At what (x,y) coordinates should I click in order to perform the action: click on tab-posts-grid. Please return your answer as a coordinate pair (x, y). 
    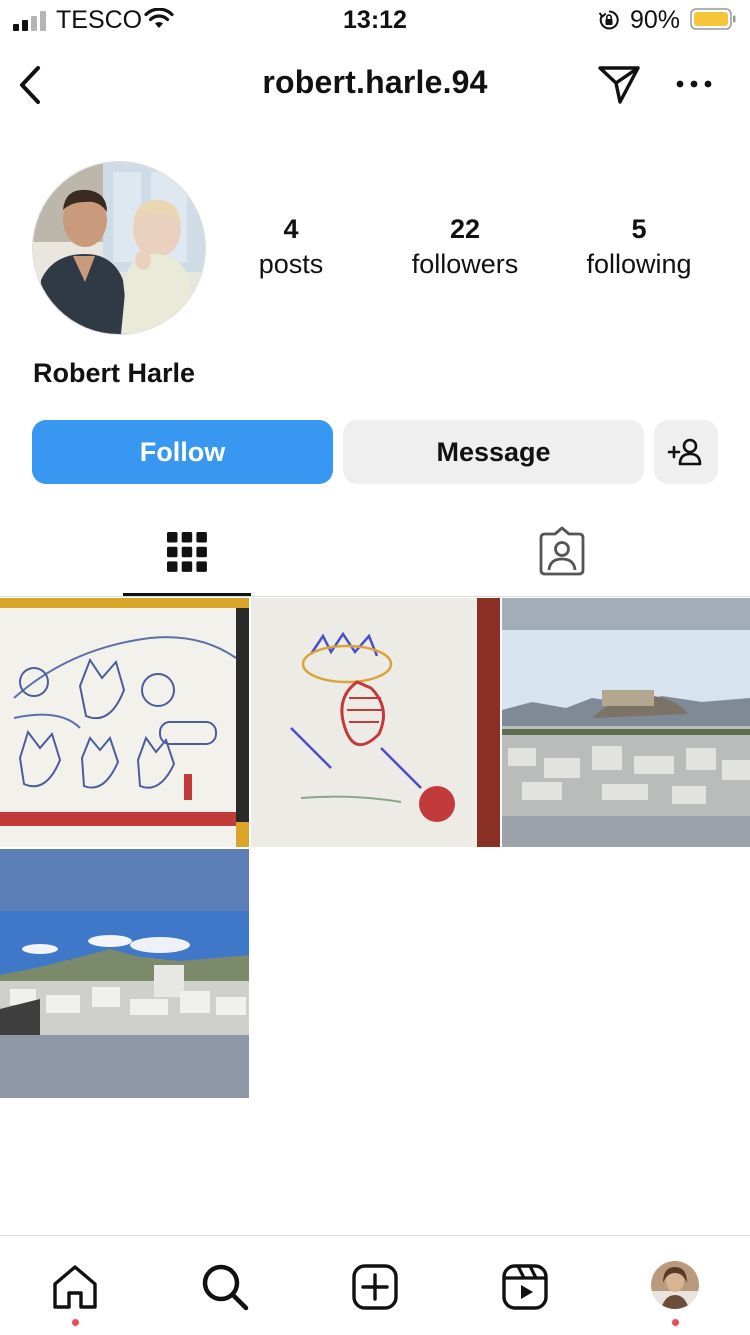
    Looking at the image, I should click on (187, 558).